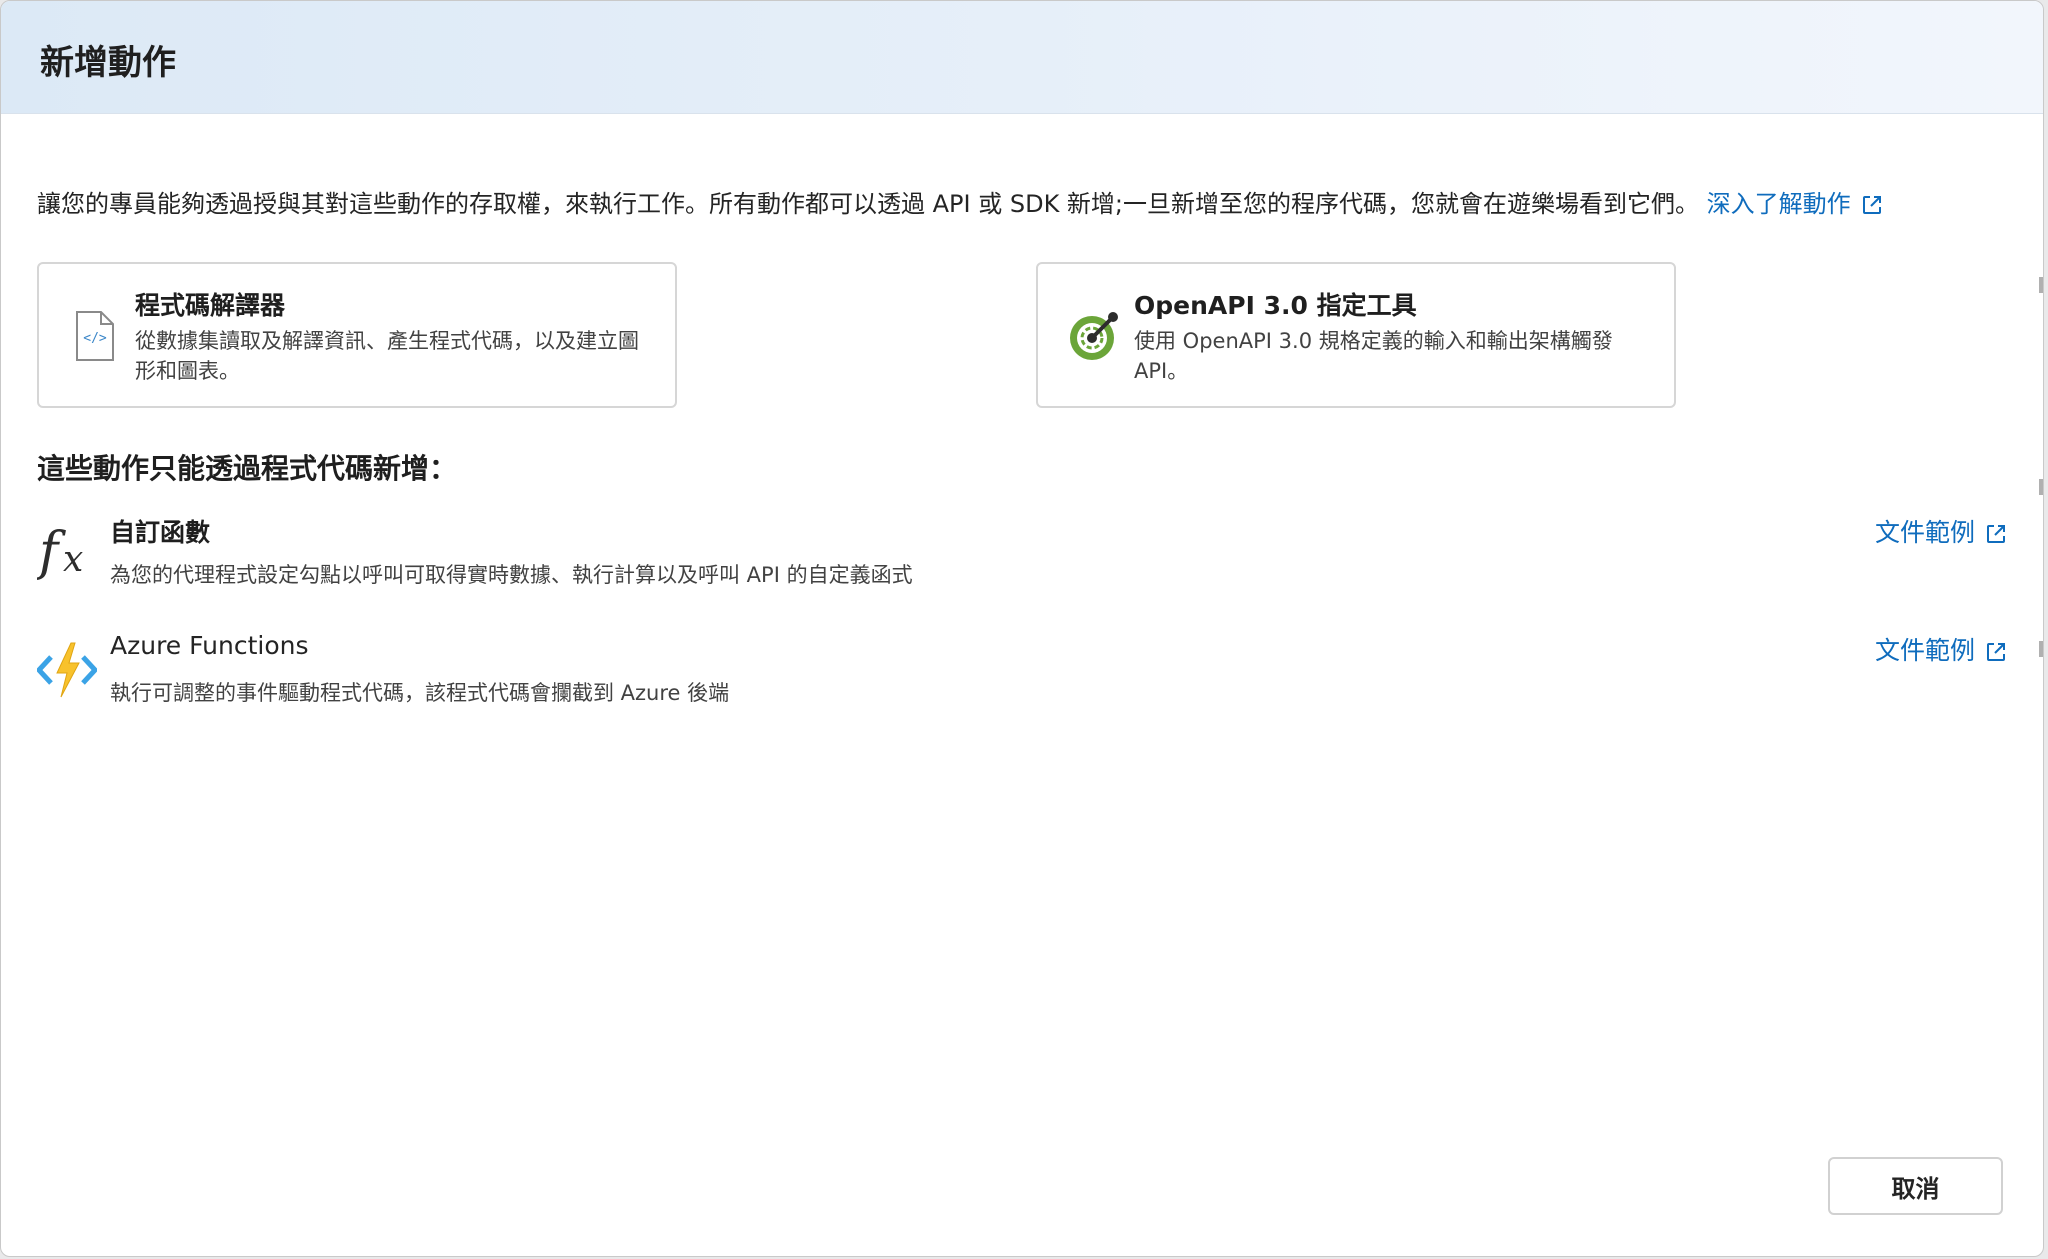  I want to click on custom-function-docs-link: 文件範例, so click(1941, 531).